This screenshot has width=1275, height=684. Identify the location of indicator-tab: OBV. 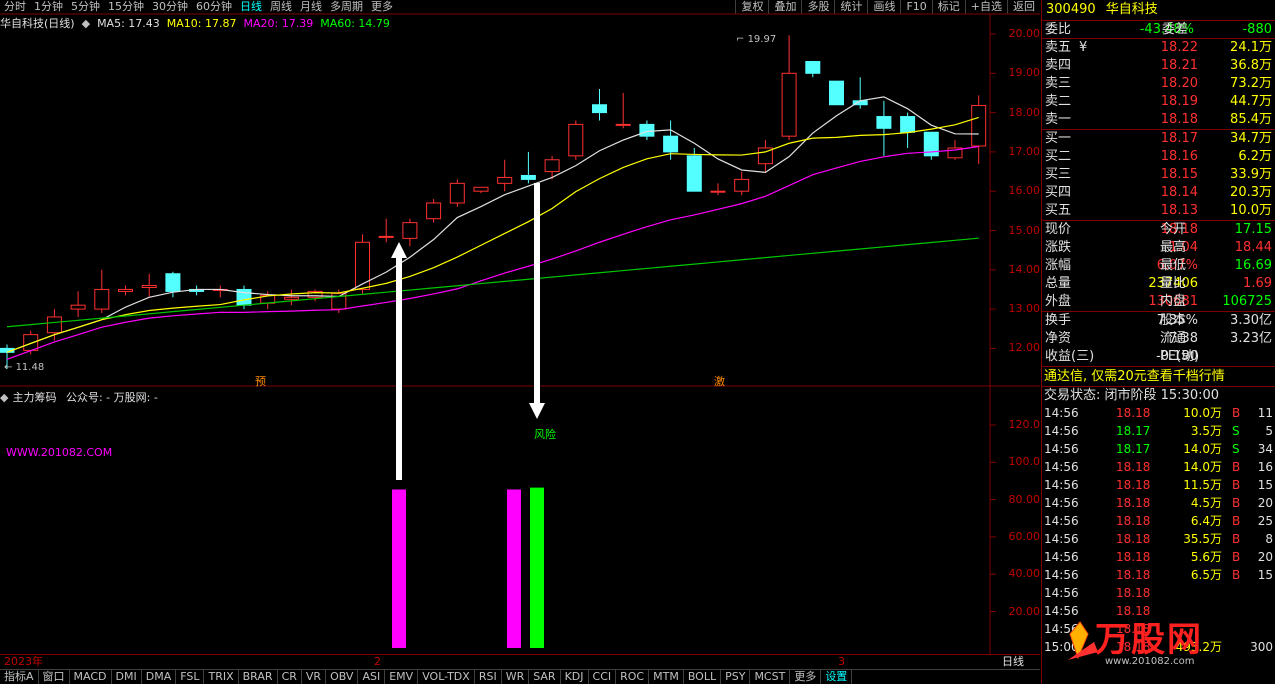
(342, 677).